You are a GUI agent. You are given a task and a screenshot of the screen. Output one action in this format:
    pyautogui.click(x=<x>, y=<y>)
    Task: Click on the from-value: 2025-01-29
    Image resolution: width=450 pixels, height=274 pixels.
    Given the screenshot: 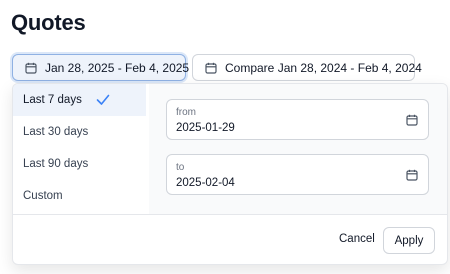 What is the action you would take?
    pyautogui.click(x=205, y=128)
    